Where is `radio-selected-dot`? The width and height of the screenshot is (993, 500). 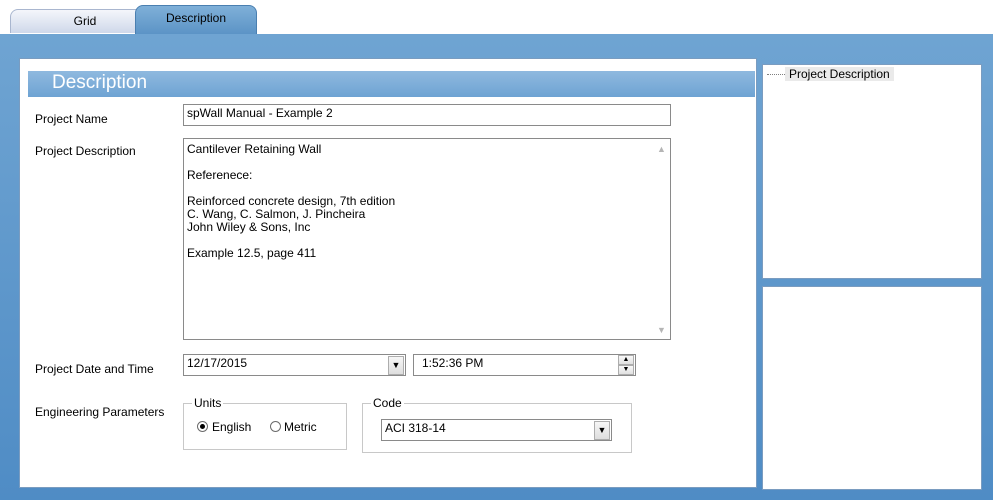 radio-selected-dot is located at coordinates (202, 426).